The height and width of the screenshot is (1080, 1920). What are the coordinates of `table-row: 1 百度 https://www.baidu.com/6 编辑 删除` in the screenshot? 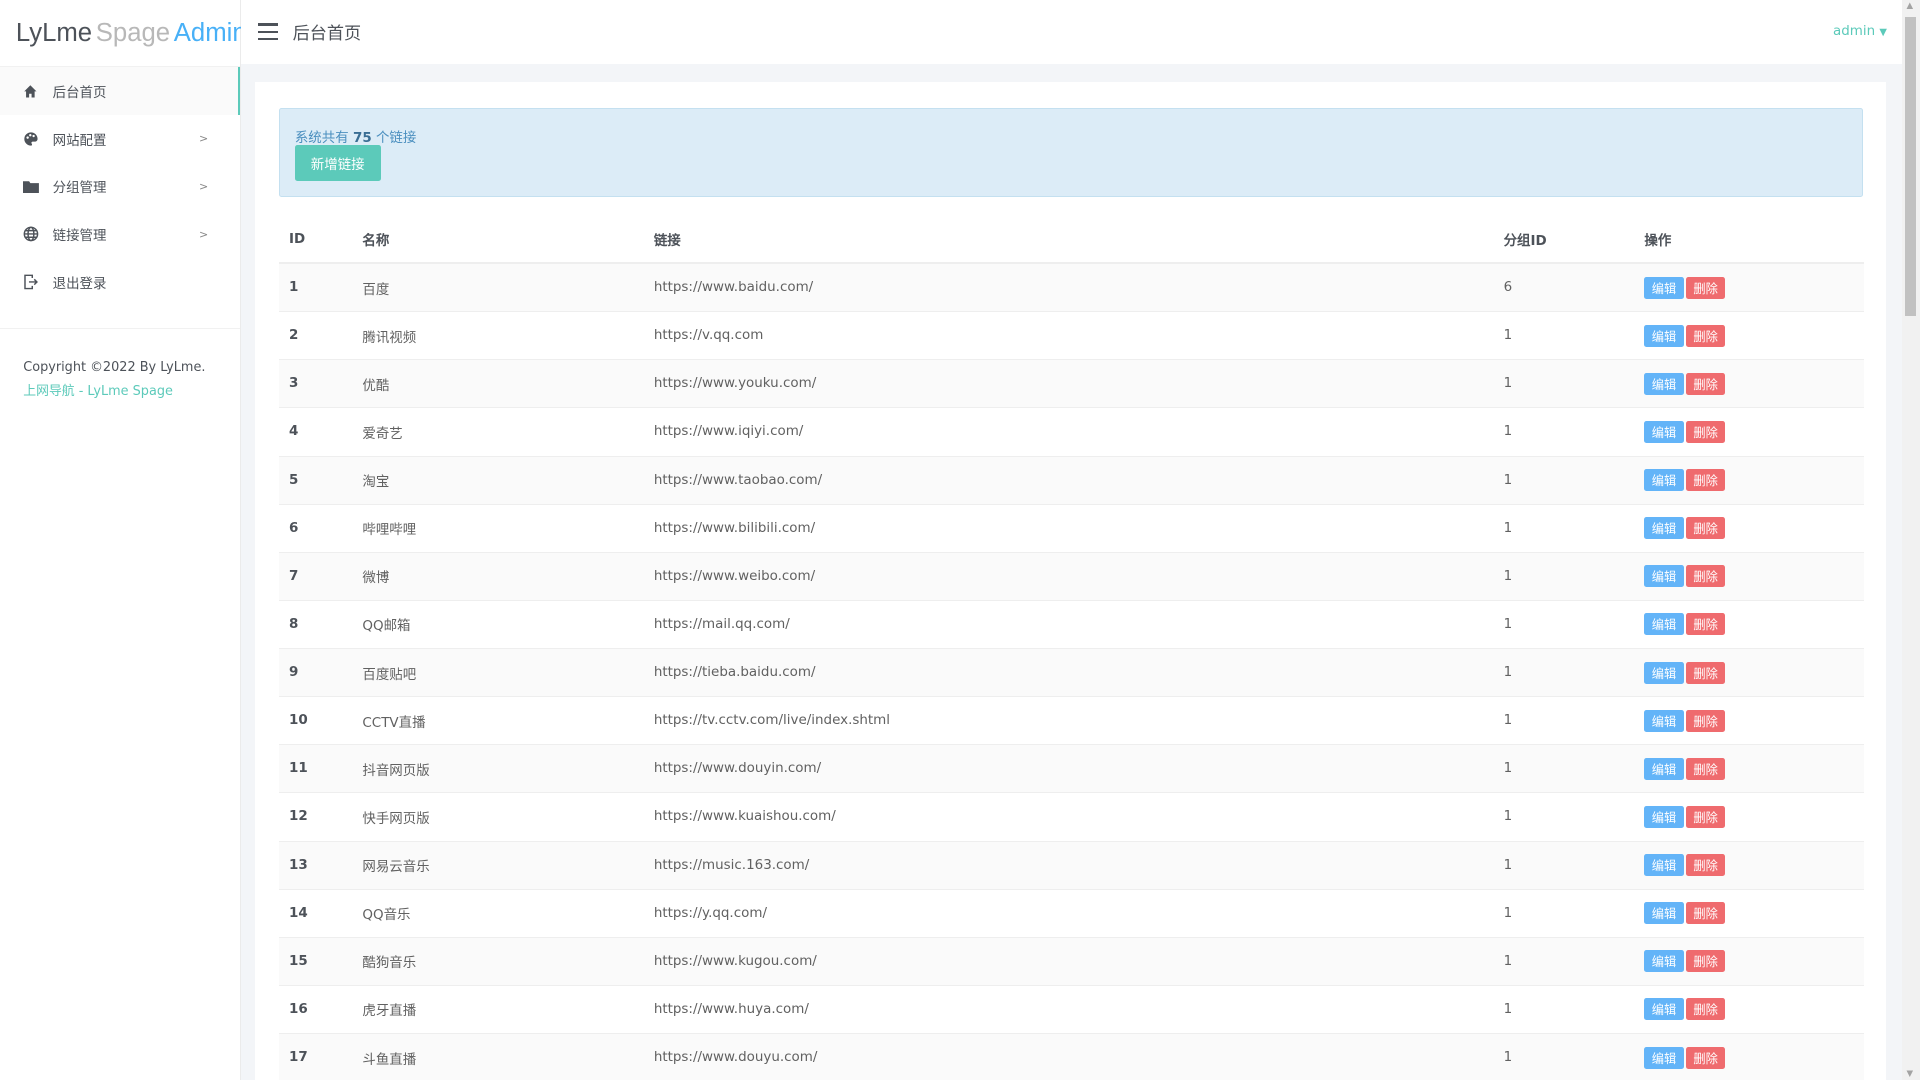 It's located at (1071, 288).